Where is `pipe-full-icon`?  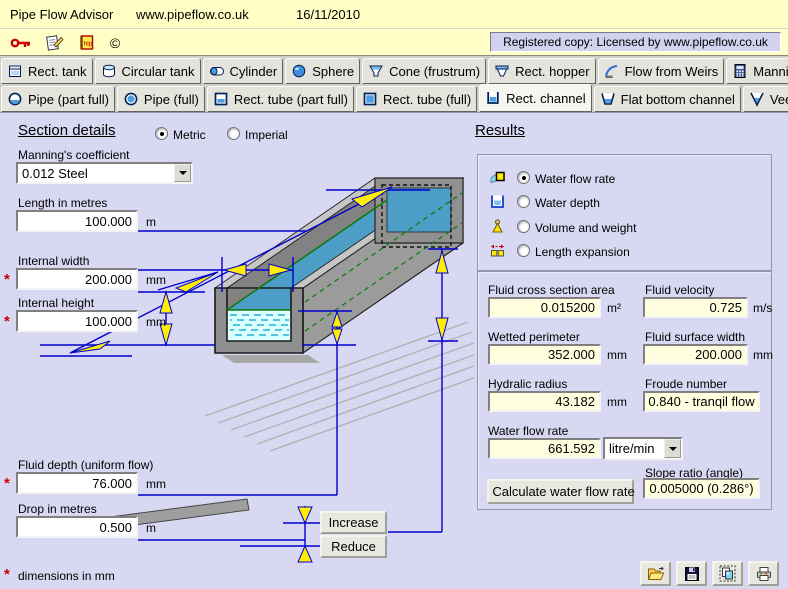
pipe-full-icon is located at coordinates (131, 99).